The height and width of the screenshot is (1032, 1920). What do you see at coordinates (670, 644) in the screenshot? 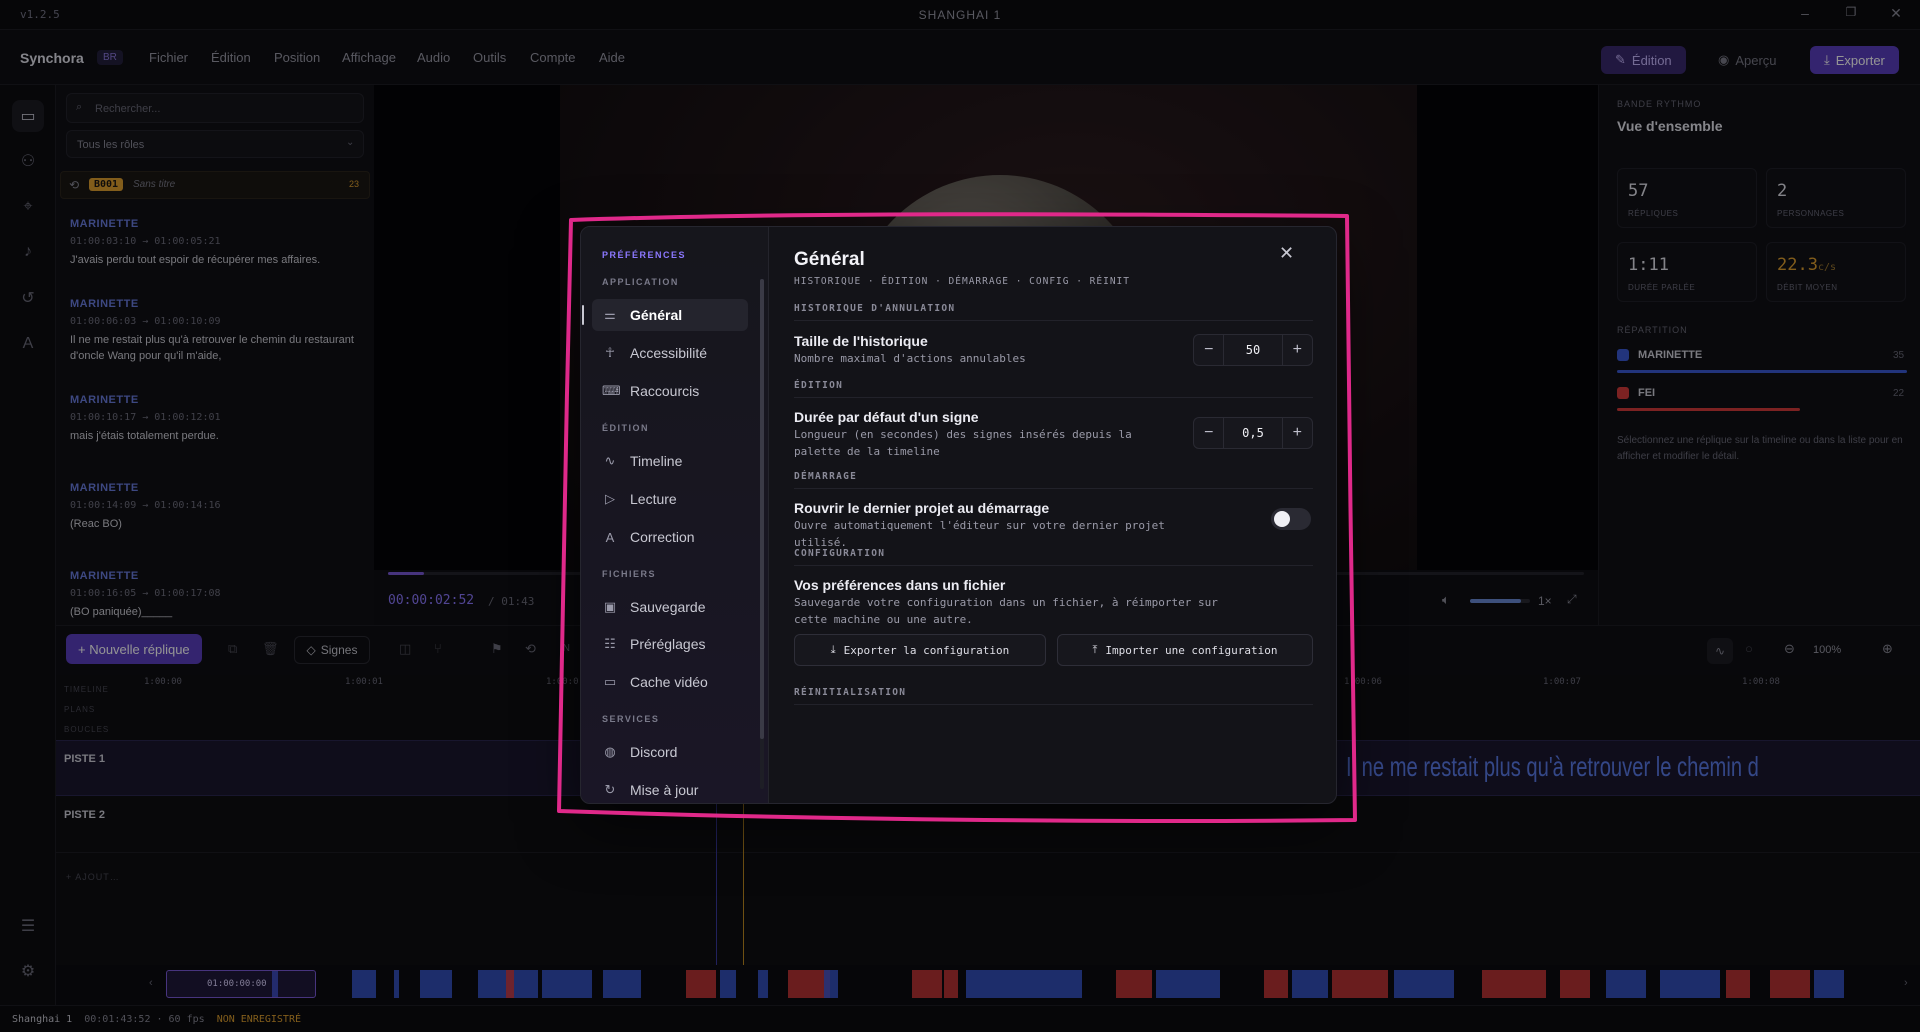
I see `nav-item-prereglages: ☷ Préréglages` at bounding box center [670, 644].